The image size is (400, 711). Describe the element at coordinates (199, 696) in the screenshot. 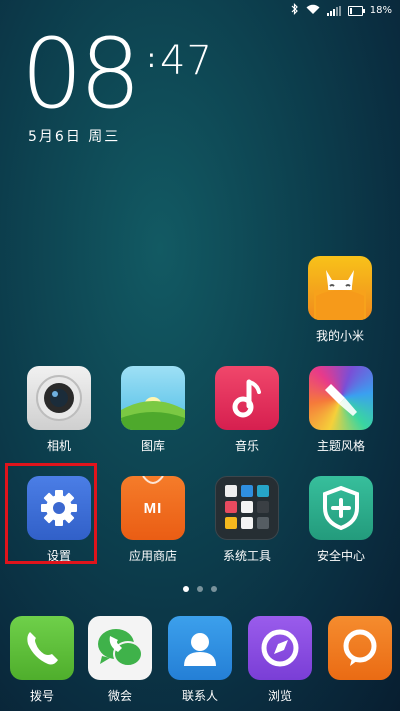

I see `app-label: 联系人` at that location.